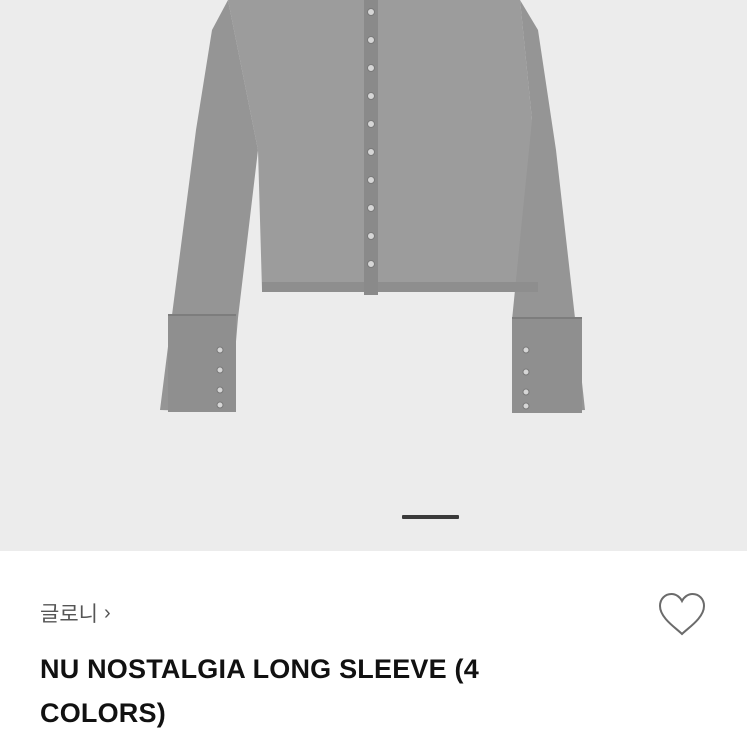  Describe the element at coordinates (547, 365) in the screenshot. I see `right-cuff` at that location.